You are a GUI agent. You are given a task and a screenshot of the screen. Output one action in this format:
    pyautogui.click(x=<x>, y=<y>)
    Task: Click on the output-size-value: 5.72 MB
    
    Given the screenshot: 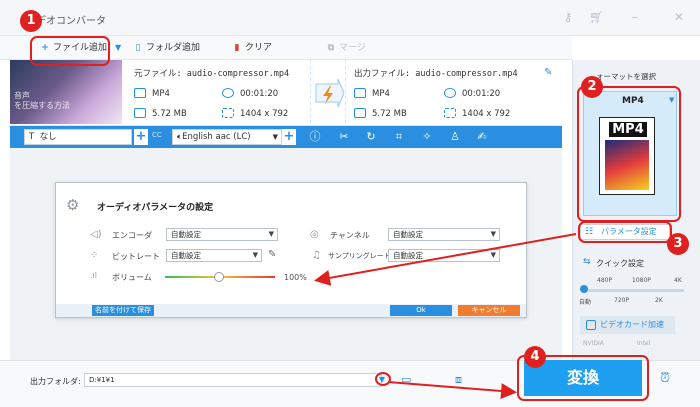 What is the action you would take?
    pyautogui.click(x=389, y=114)
    